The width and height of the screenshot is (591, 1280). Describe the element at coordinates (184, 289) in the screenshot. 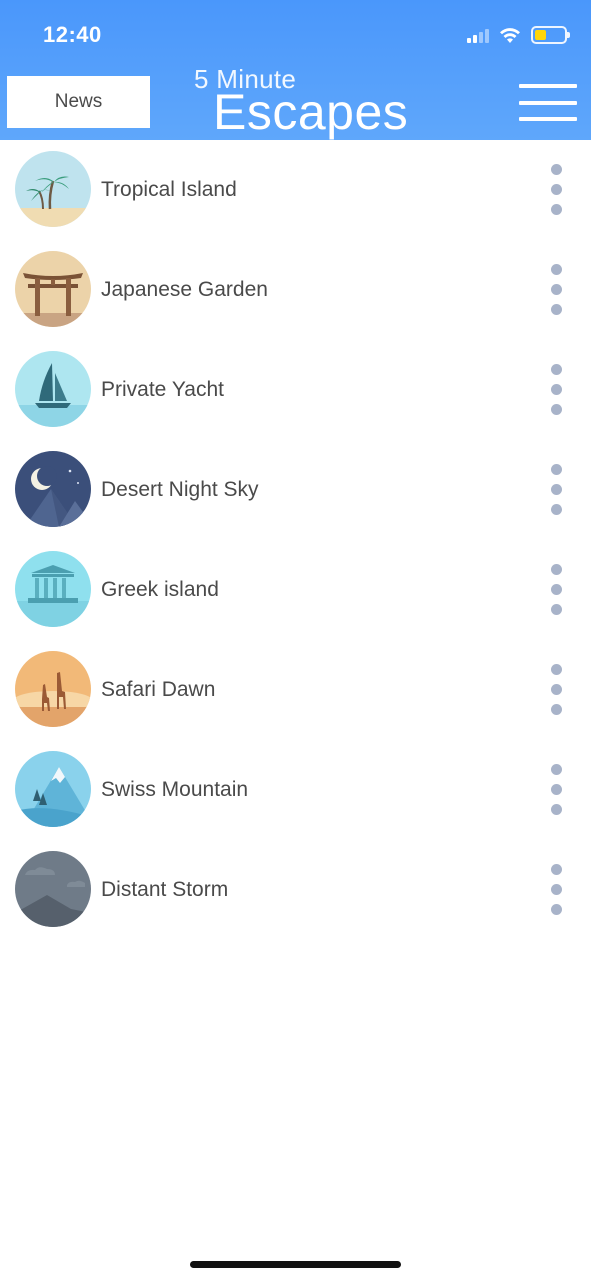

I see `list-item-label: Japanese Garden` at that location.